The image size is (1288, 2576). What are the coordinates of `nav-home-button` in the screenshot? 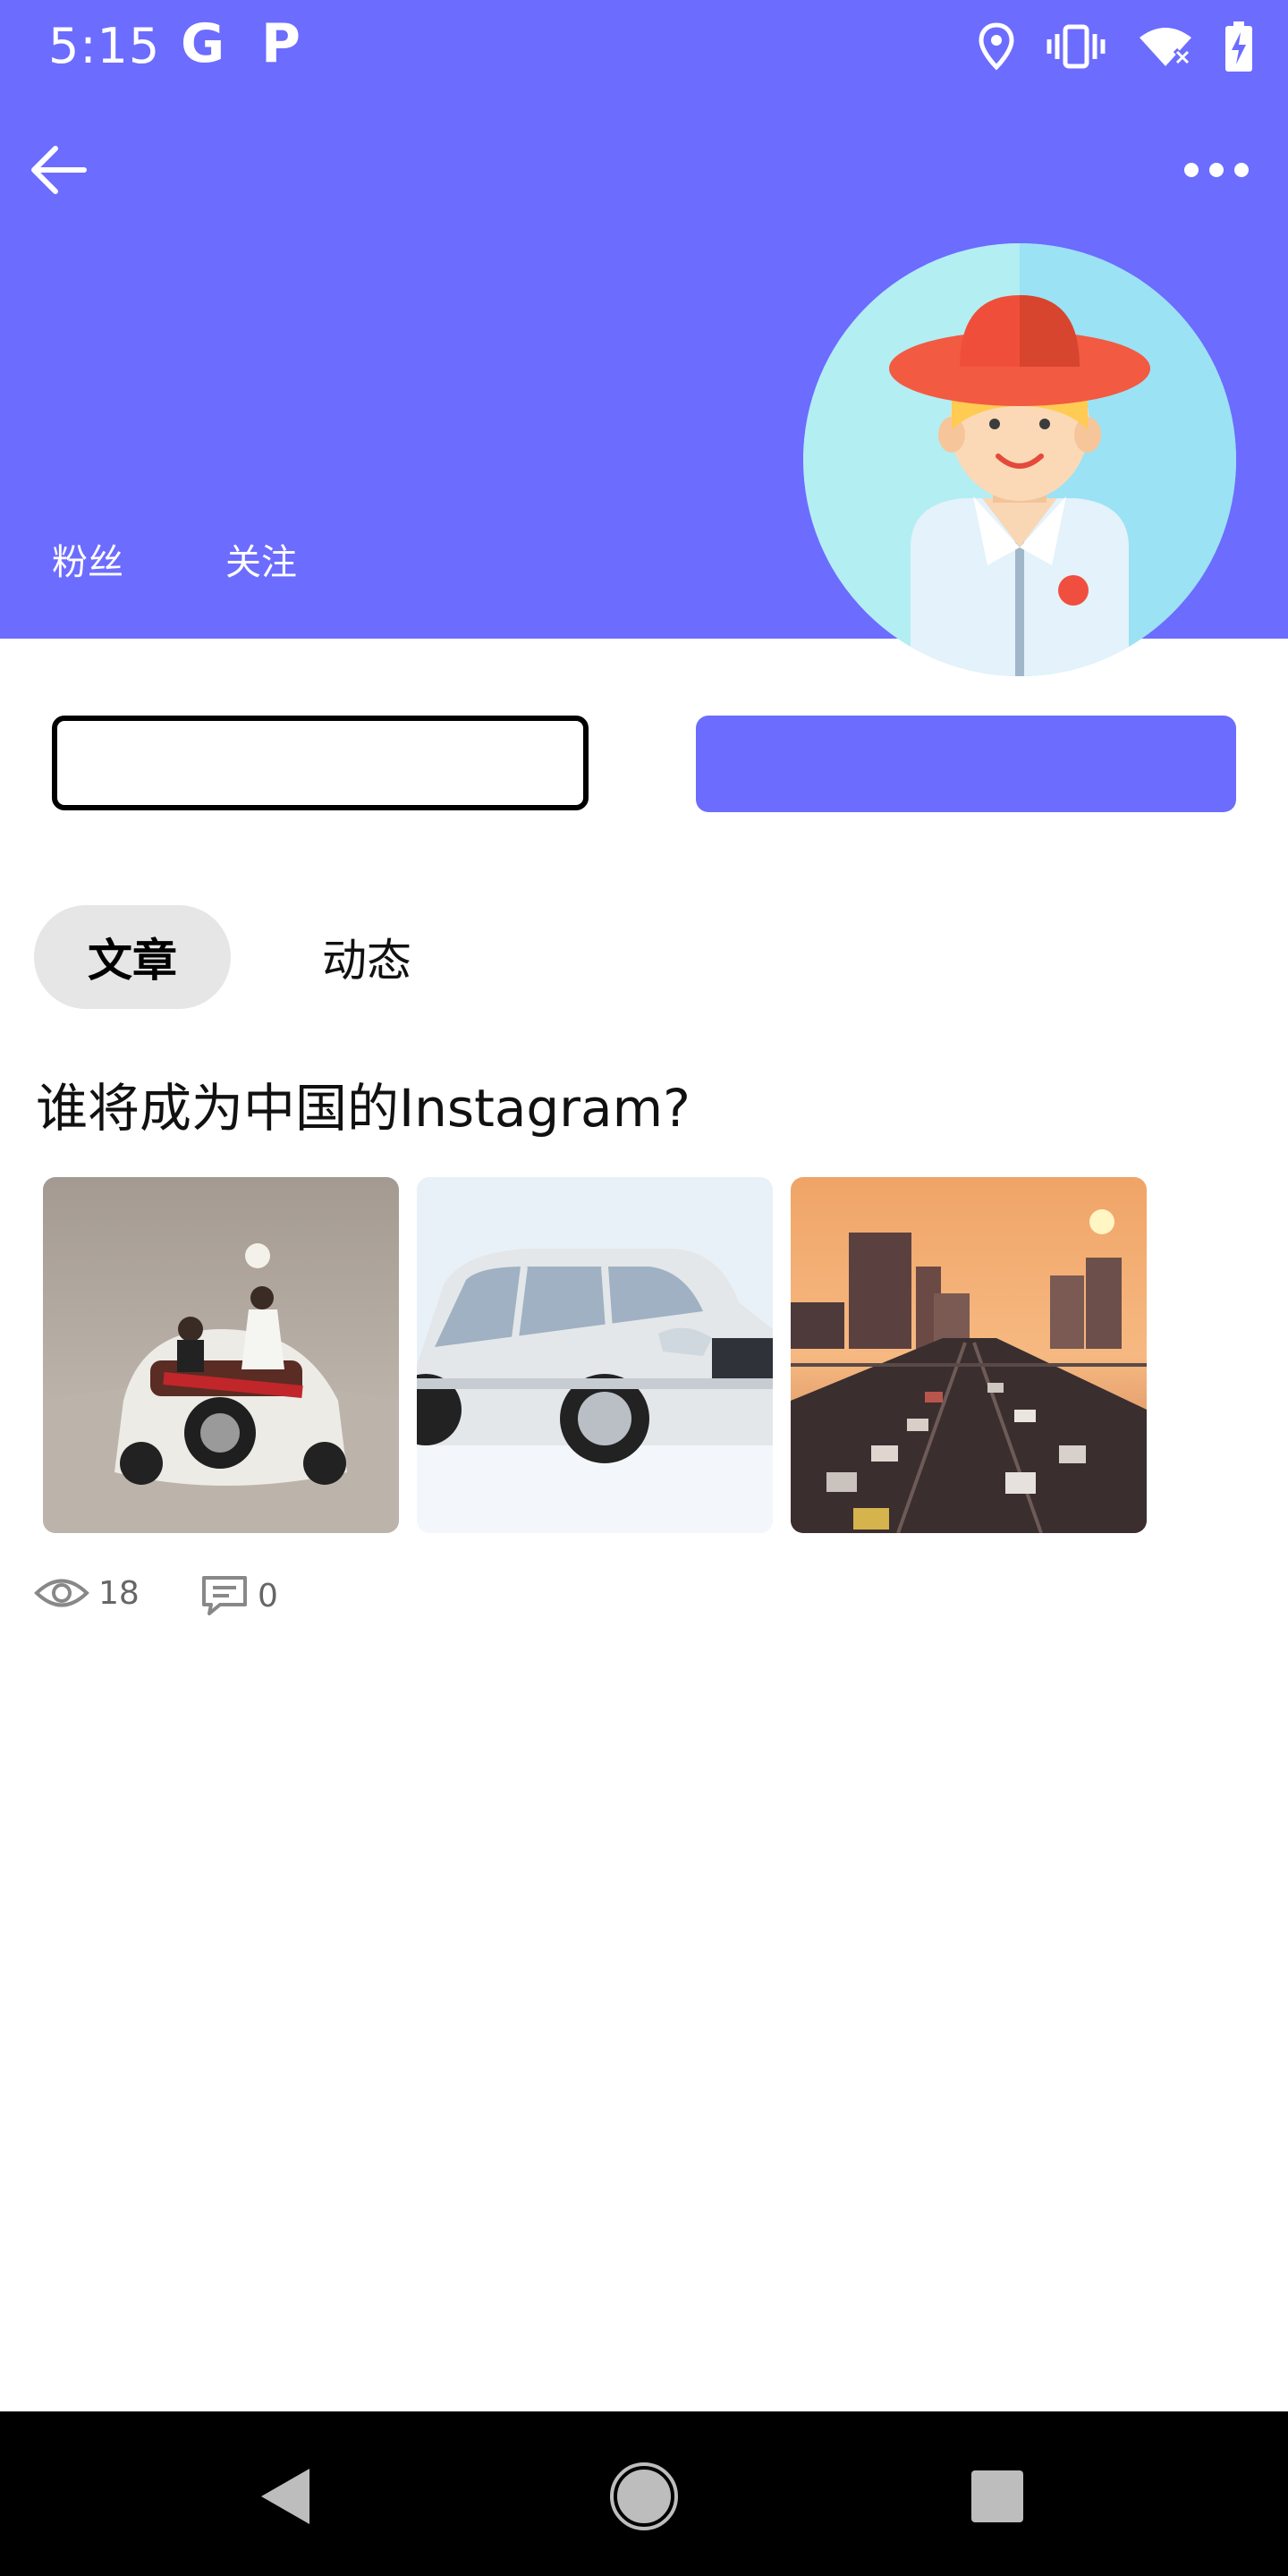 It's located at (644, 2496).